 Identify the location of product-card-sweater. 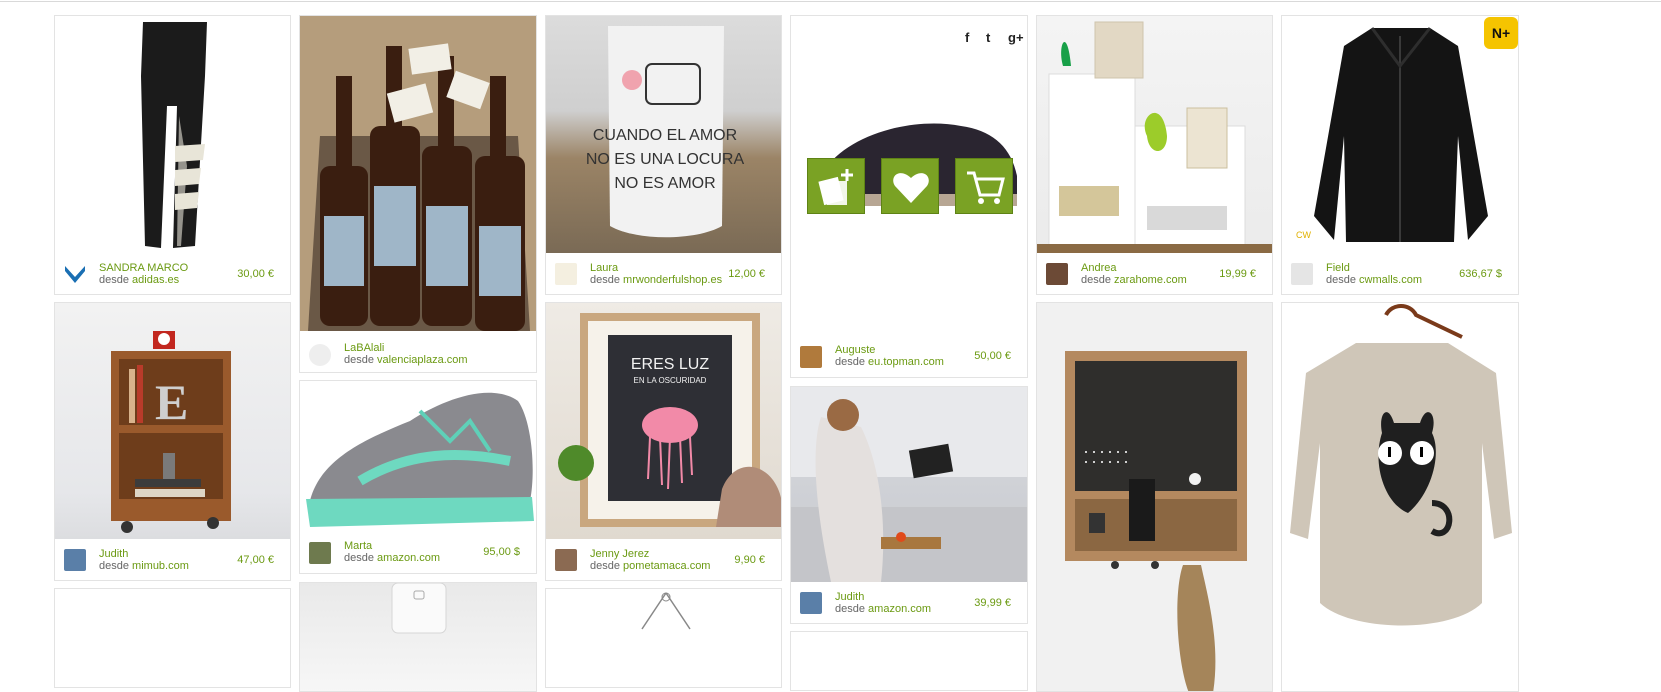
(1400, 497).